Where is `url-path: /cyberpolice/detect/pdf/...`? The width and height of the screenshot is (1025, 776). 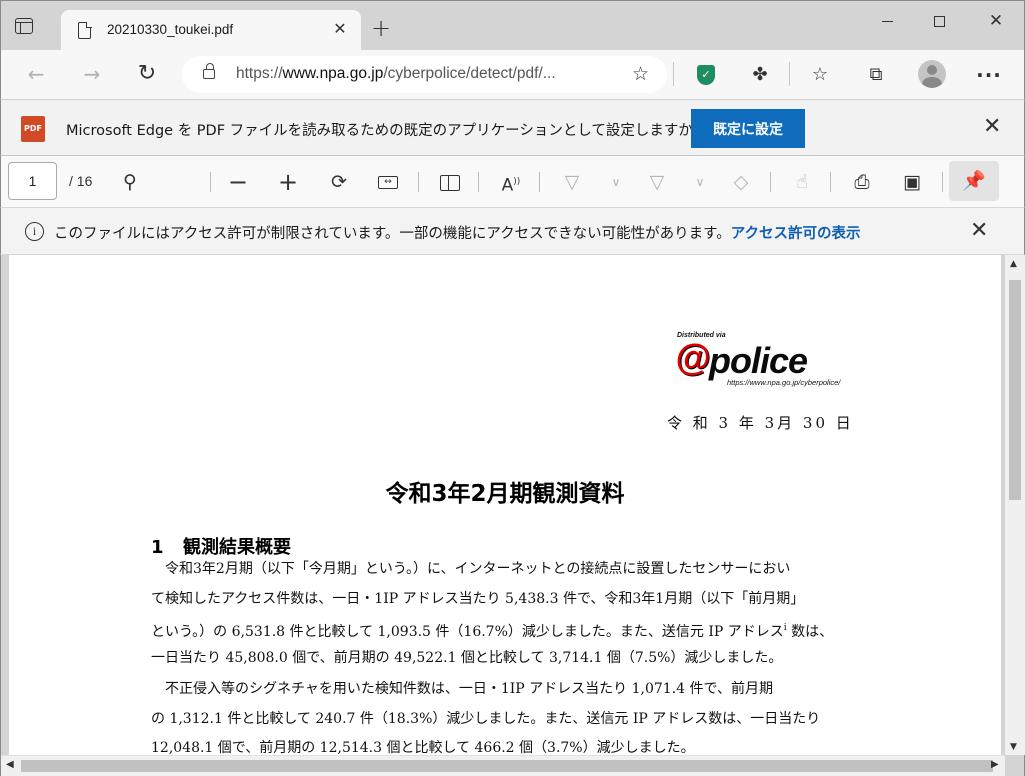
url-path: /cyberpolice/detect/pdf/... is located at coordinates (469, 73).